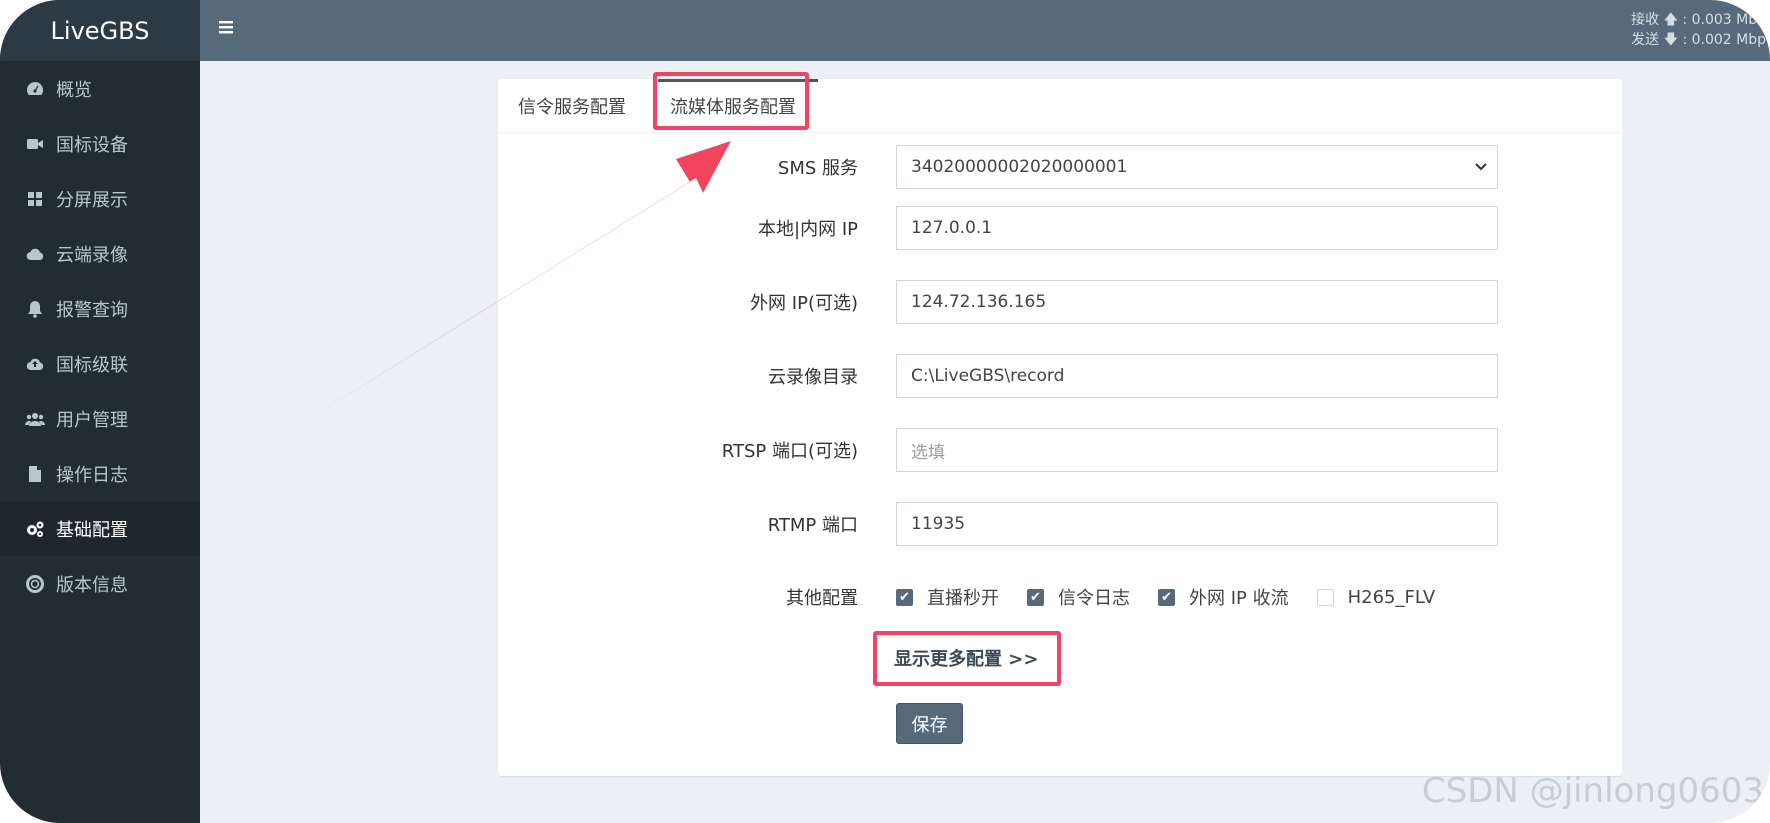 This screenshot has height=823, width=1770. Describe the element at coordinates (1592, 791) in the screenshot. I see `watermark: CSDN @jinlong0603` at that location.